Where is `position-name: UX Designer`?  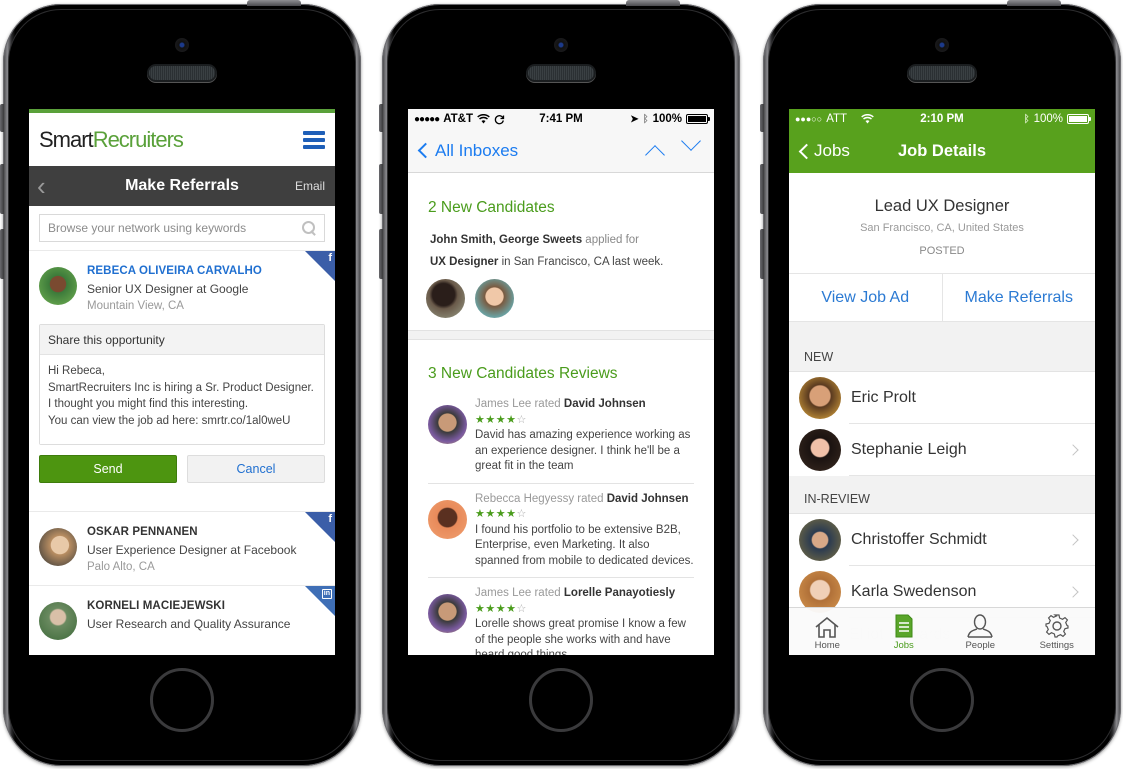
position-name: UX Designer is located at coordinates (464, 262).